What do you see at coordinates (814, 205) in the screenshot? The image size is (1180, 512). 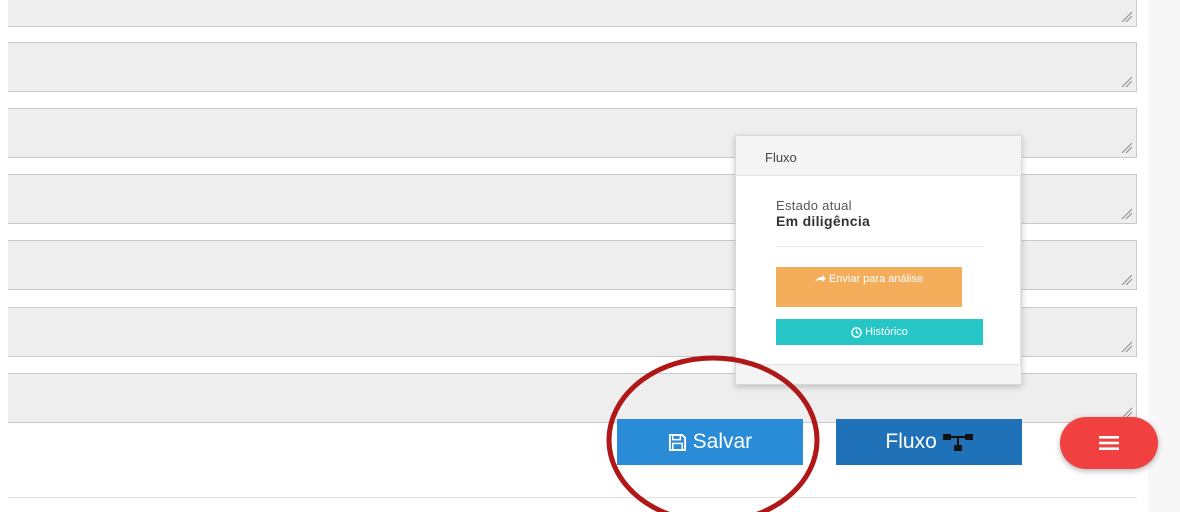 I see `state-label: Estado atual` at bounding box center [814, 205].